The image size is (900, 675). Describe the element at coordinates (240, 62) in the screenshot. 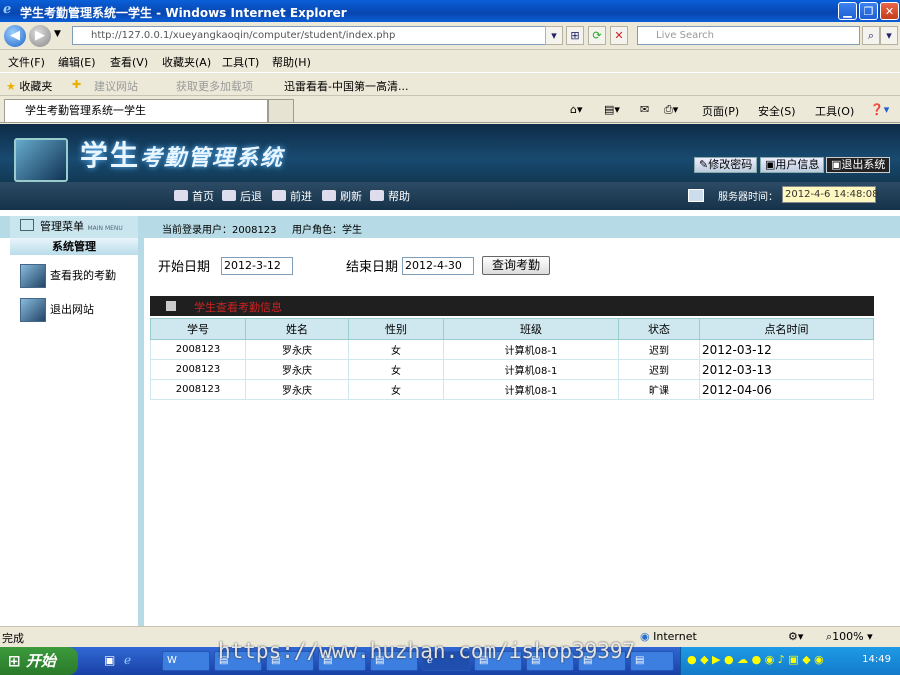

I see `menu-tools: 工具(T)` at that location.